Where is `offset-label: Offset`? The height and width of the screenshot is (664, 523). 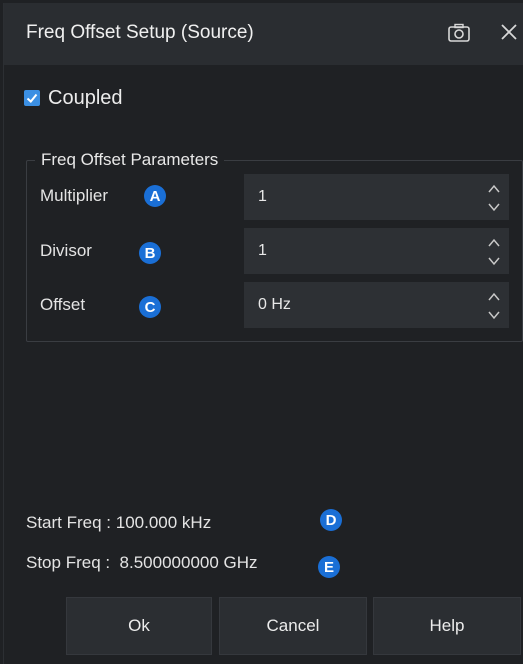 offset-label: Offset is located at coordinates (63, 304).